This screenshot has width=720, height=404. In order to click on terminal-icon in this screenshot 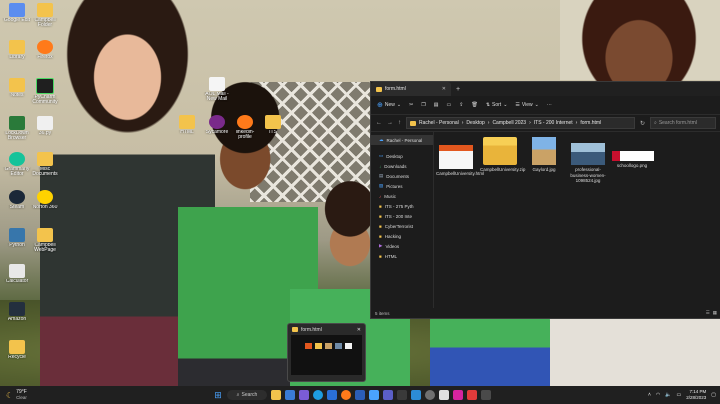, I will do `click(402, 395)`.